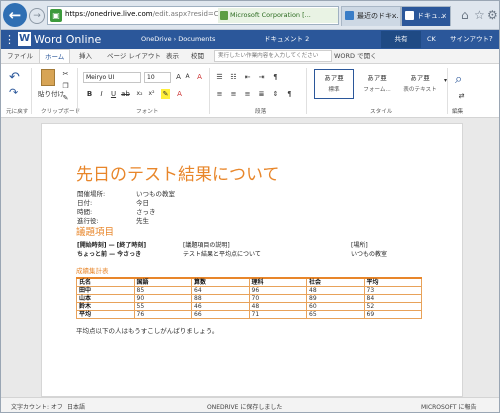 This screenshot has width=500, height=413. What do you see at coordinates (335, 282) in the screenshot?
I see `column-header: 社会` at bounding box center [335, 282].